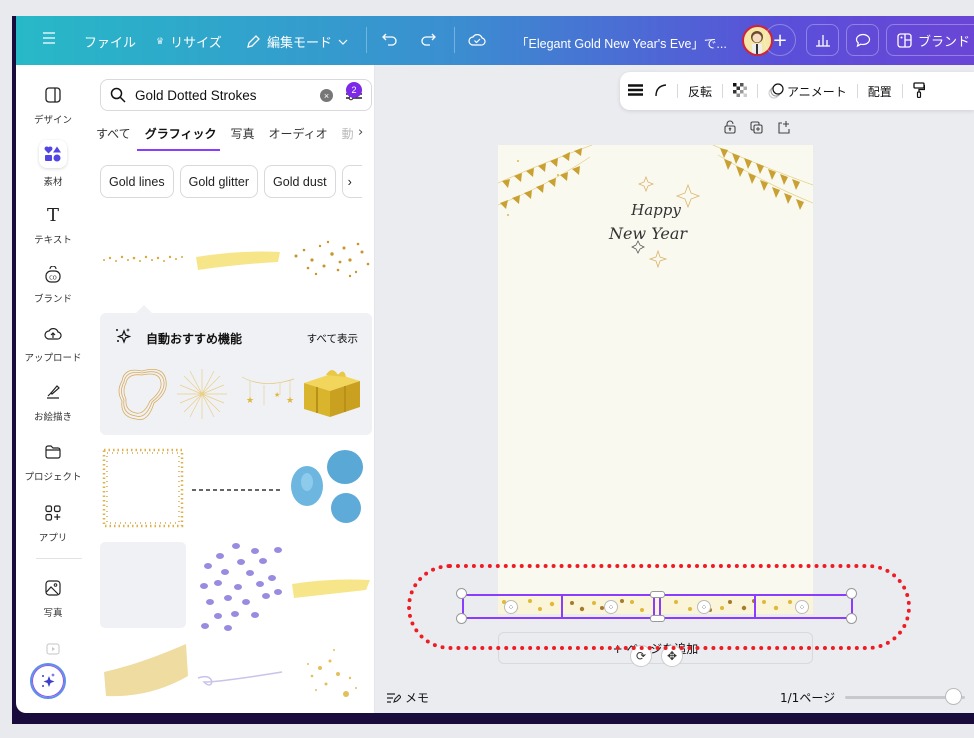 Image resolution: width=974 pixels, height=738 pixels. I want to click on resize-handle-top, so click(657, 594).